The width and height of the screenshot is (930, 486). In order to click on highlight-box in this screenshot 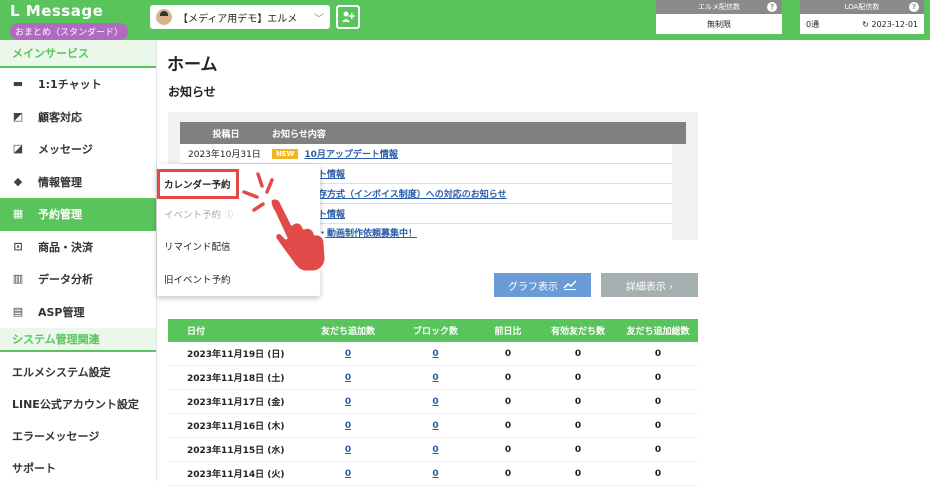, I will do `click(198, 184)`.